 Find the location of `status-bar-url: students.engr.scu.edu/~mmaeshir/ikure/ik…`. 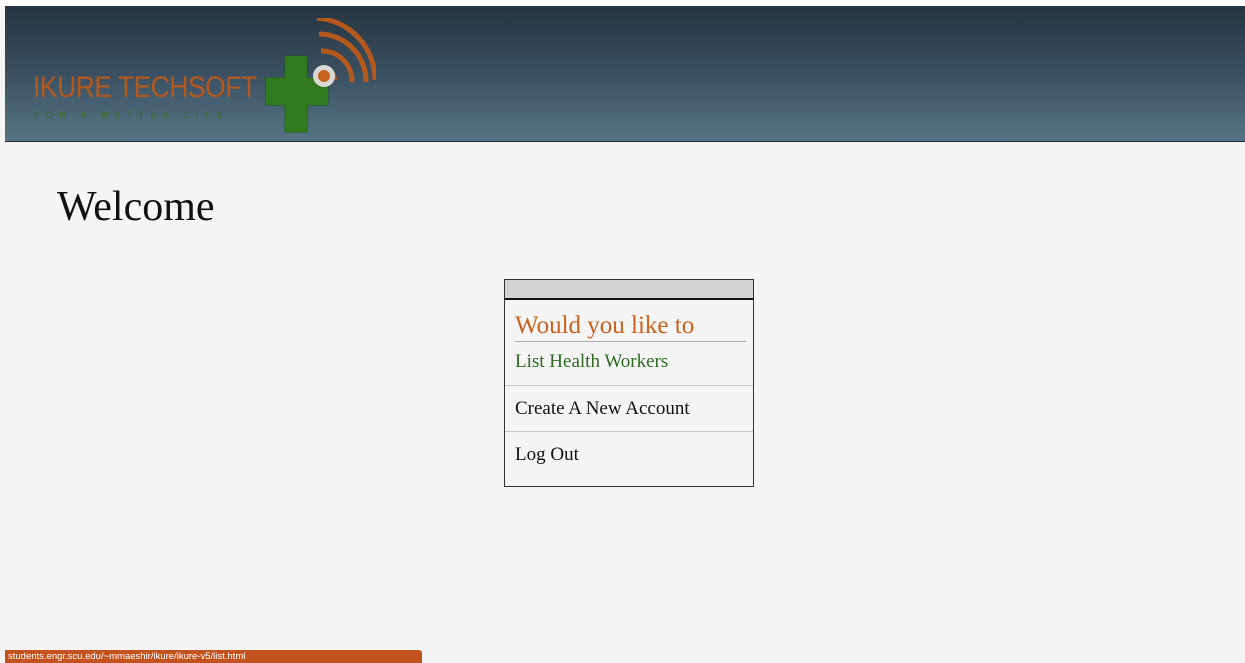

status-bar-url: students.engr.scu.edu/~mmaeshir/ikure/ik… is located at coordinates (213, 656).